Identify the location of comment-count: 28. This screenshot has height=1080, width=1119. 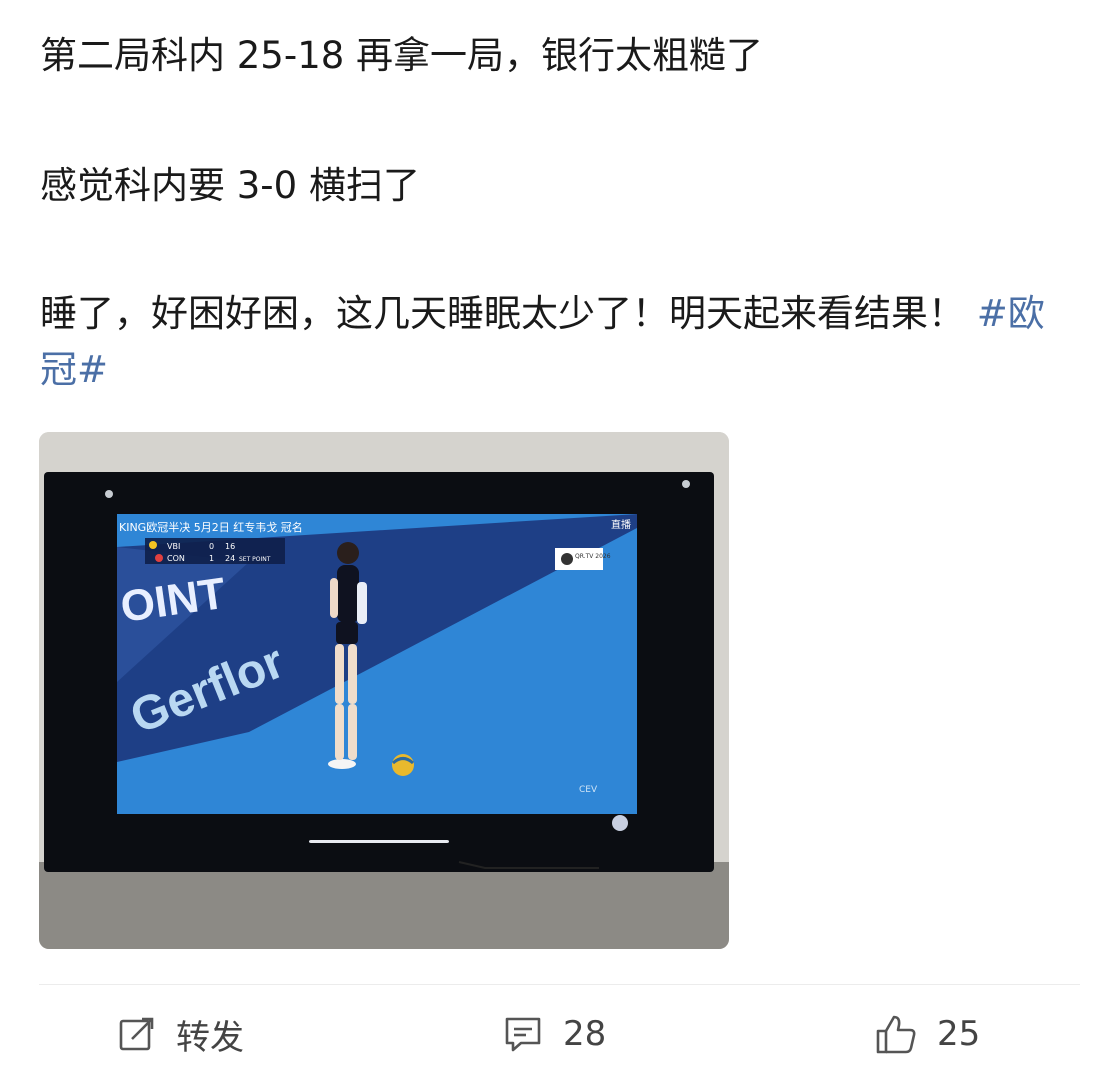
(585, 1034).